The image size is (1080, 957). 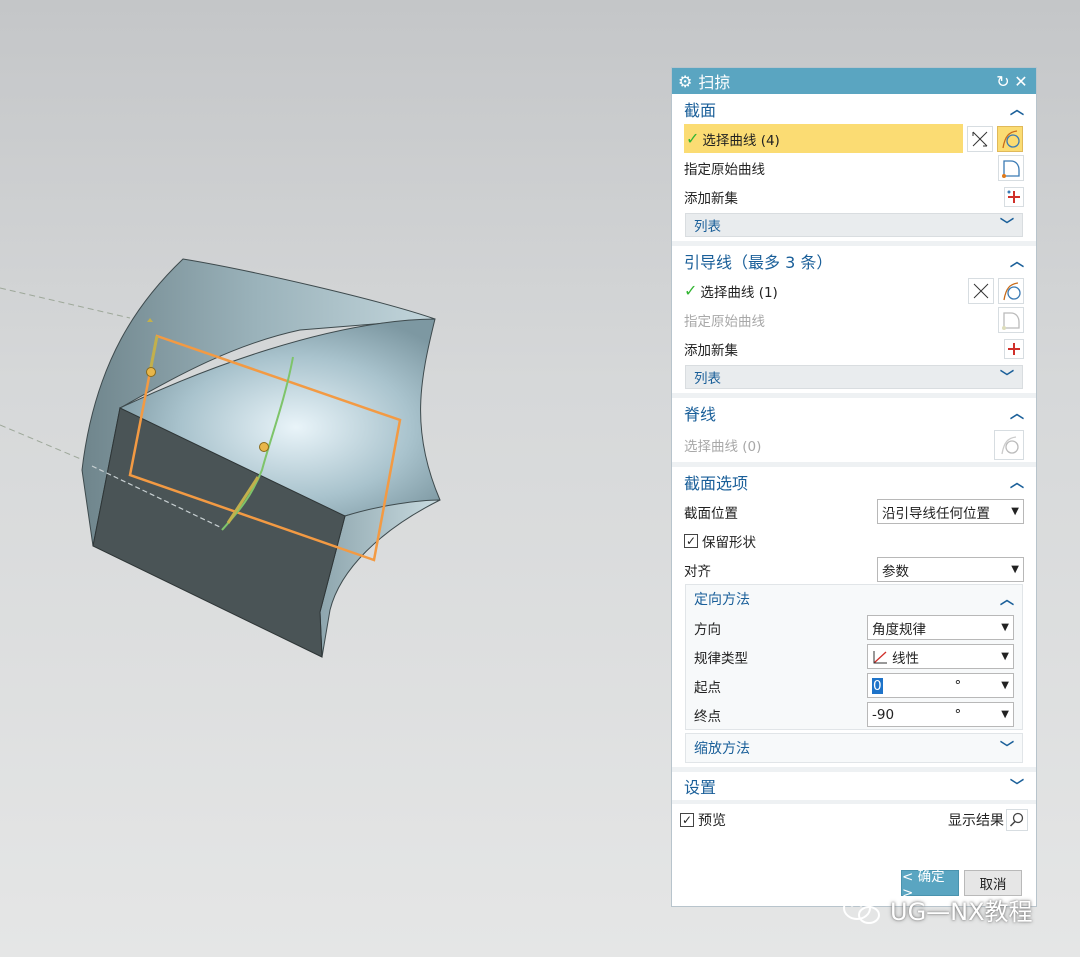 I want to click on law-type-label: 规律类型, so click(x=721, y=658).